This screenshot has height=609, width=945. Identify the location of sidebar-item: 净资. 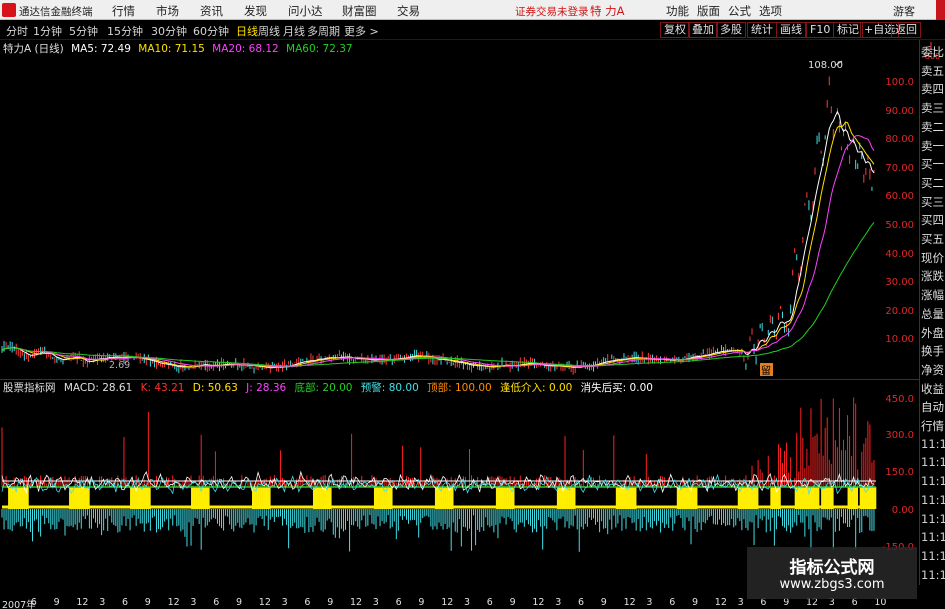
(932, 370).